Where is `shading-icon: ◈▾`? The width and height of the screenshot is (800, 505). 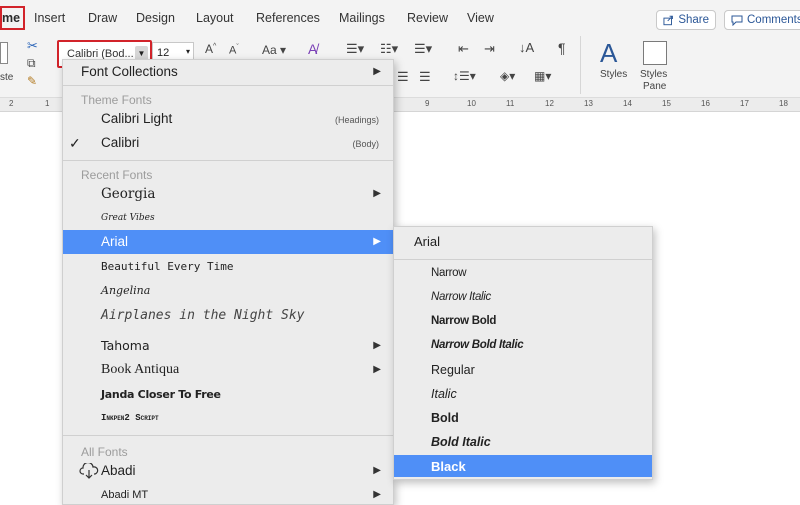 shading-icon: ◈▾ is located at coordinates (507, 76).